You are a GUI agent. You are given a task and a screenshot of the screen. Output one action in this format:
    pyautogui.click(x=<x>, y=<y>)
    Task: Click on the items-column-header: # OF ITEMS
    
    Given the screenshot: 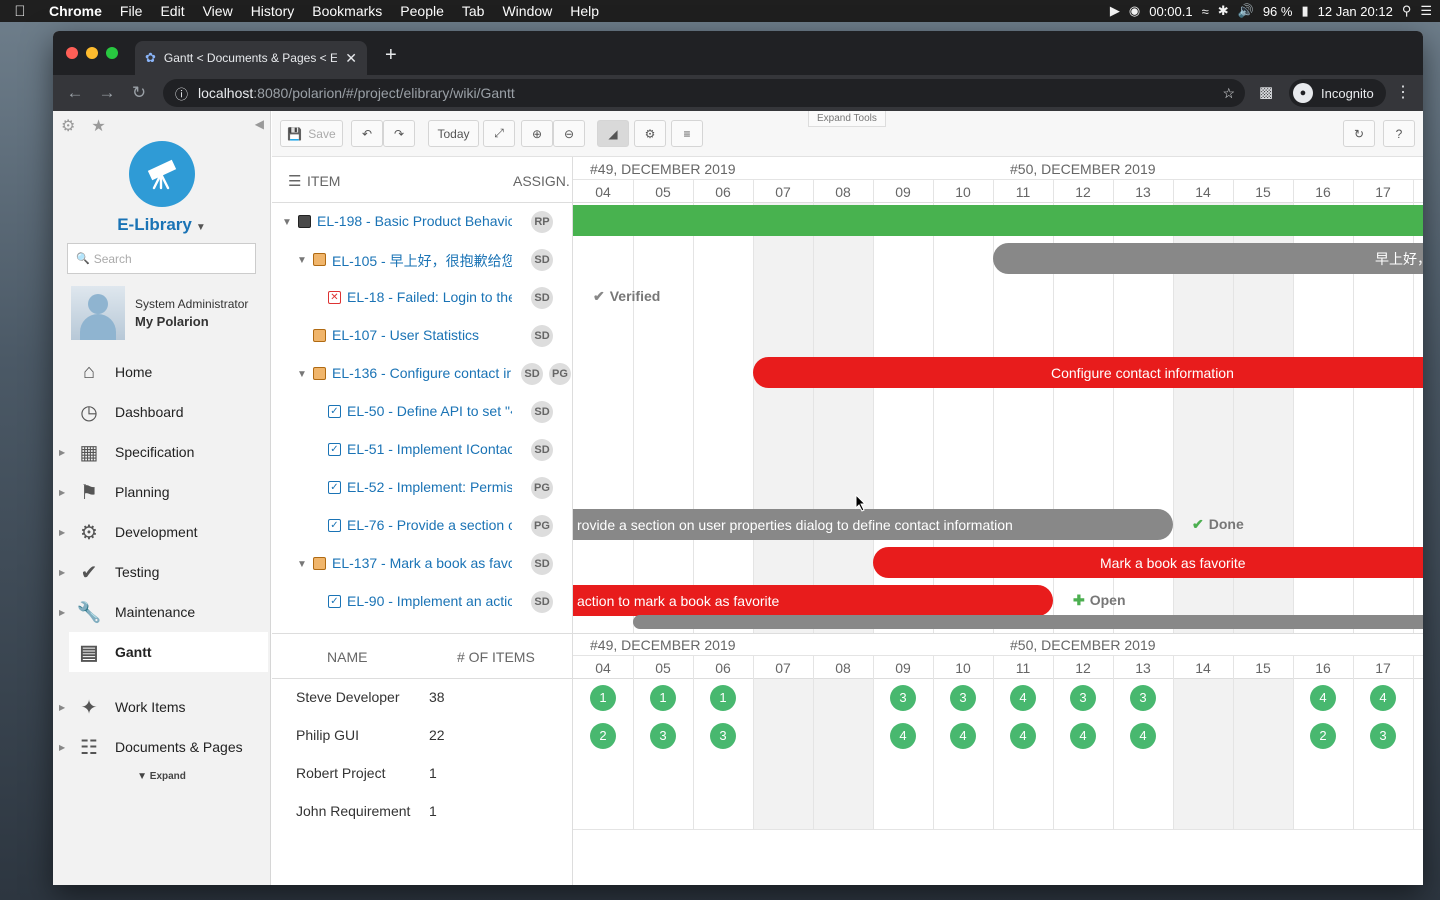 What is the action you would take?
    pyautogui.click(x=496, y=657)
    